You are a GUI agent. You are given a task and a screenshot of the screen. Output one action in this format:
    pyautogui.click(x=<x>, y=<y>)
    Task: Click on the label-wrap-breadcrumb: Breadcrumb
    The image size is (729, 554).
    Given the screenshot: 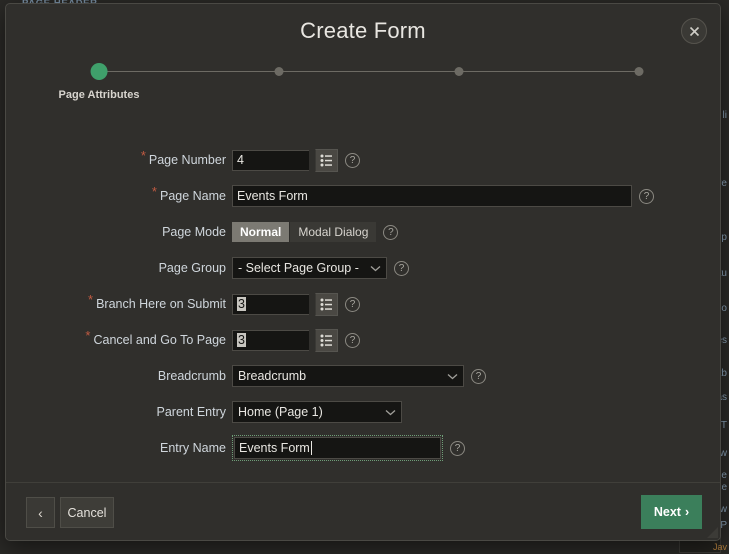 What is the action you would take?
    pyautogui.click(x=119, y=376)
    